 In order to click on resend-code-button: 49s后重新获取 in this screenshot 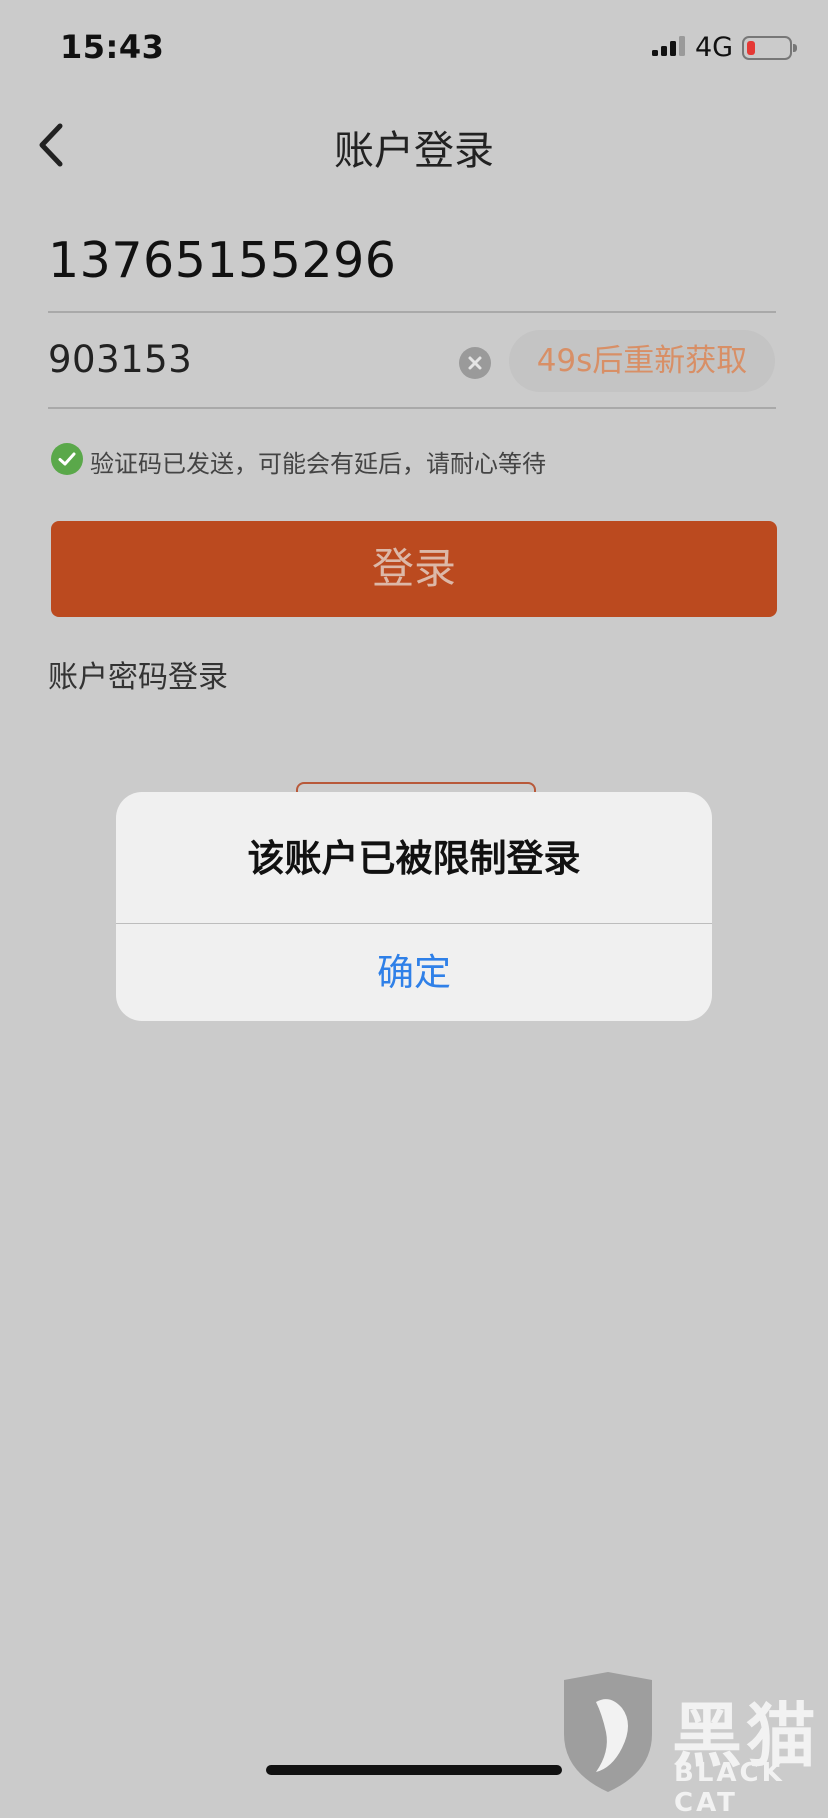, I will do `click(642, 361)`.